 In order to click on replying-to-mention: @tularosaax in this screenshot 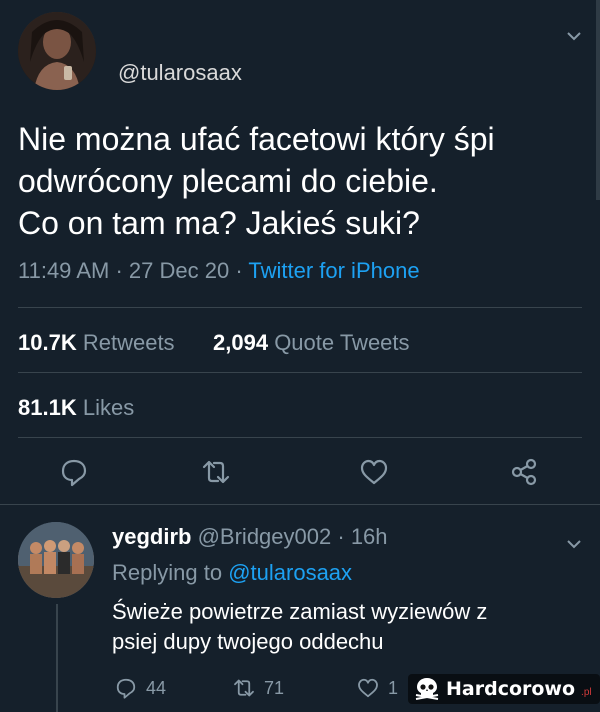, I will do `click(290, 572)`.